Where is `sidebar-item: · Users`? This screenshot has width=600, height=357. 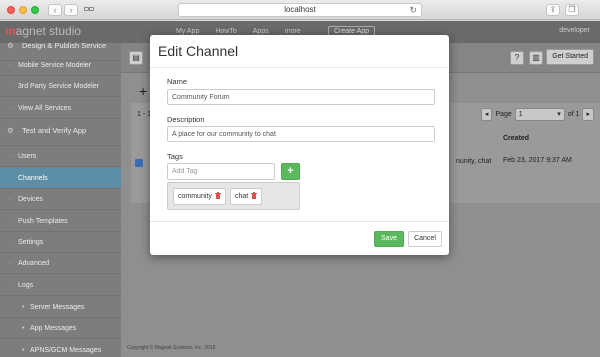
sidebar-item: · Users is located at coordinates (60, 156).